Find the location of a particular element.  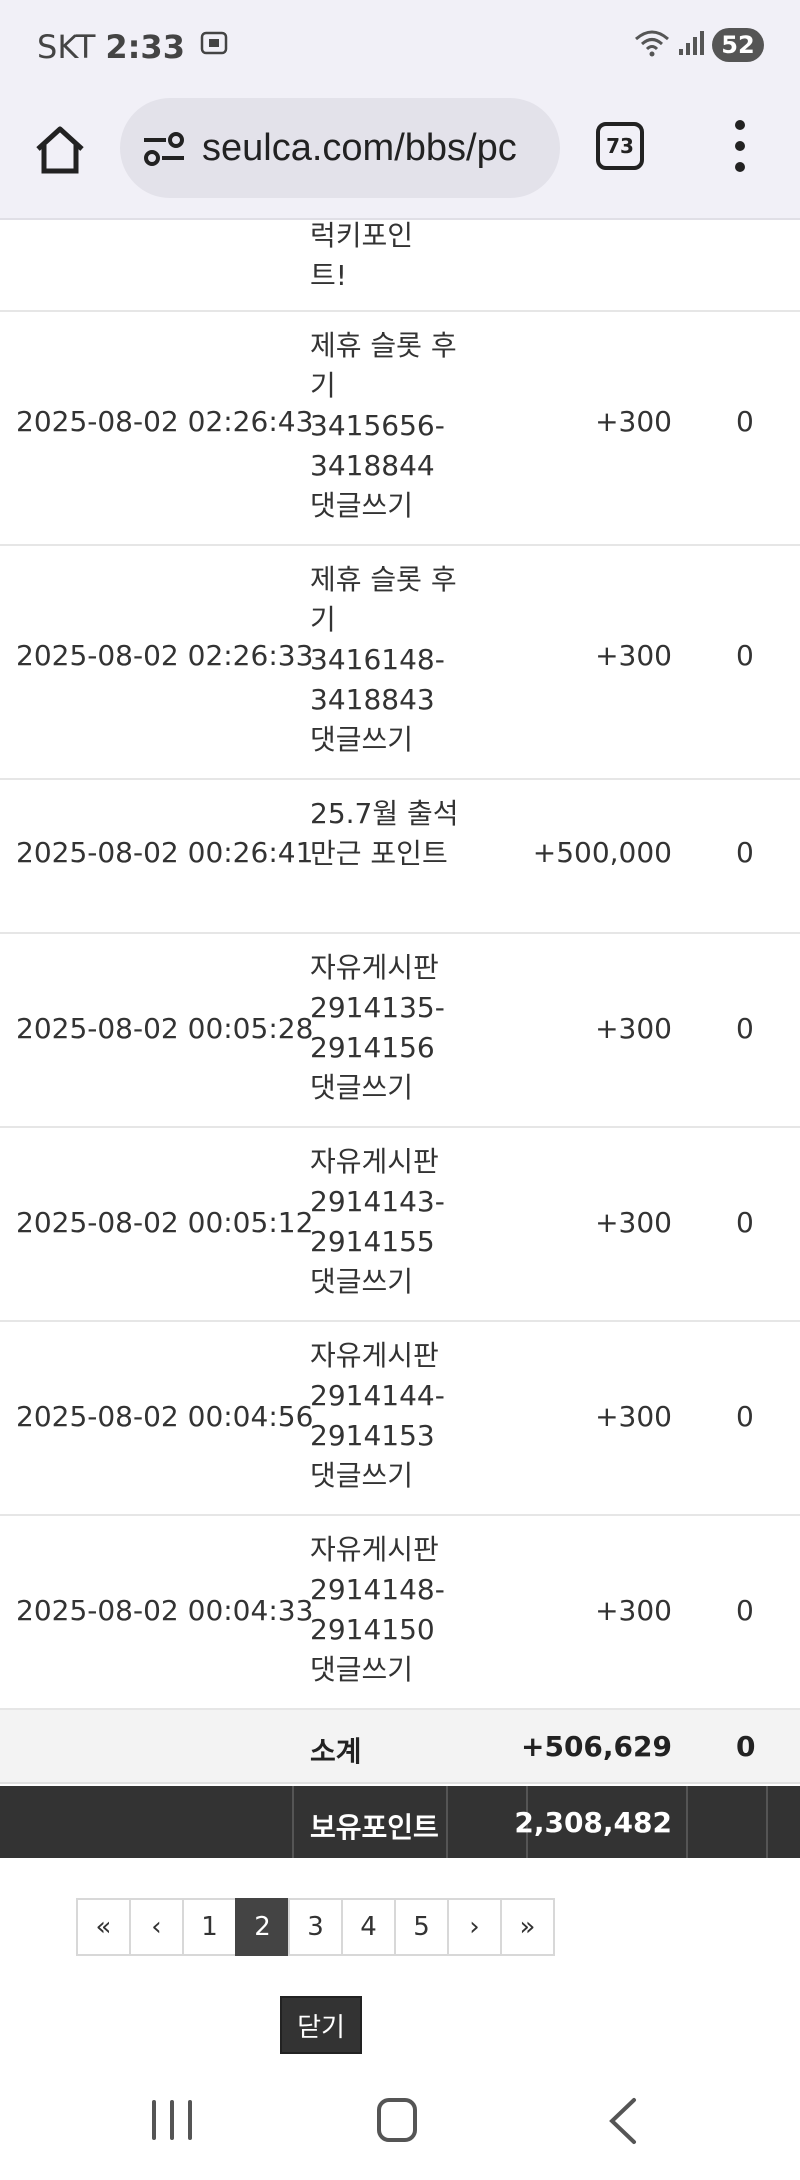

status-right: 52 is located at coordinates (699, 45).